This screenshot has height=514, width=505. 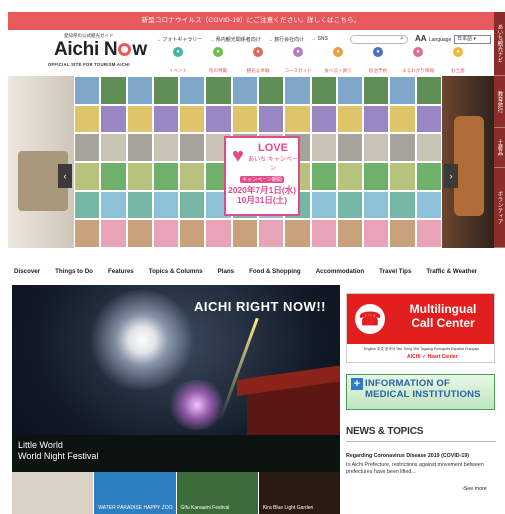 What do you see at coordinates (89, 64) in the screenshot?
I see `logo-tagline: OFFICIAL SITE FOR TOURISM AICHI` at bounding box center [89, 64].